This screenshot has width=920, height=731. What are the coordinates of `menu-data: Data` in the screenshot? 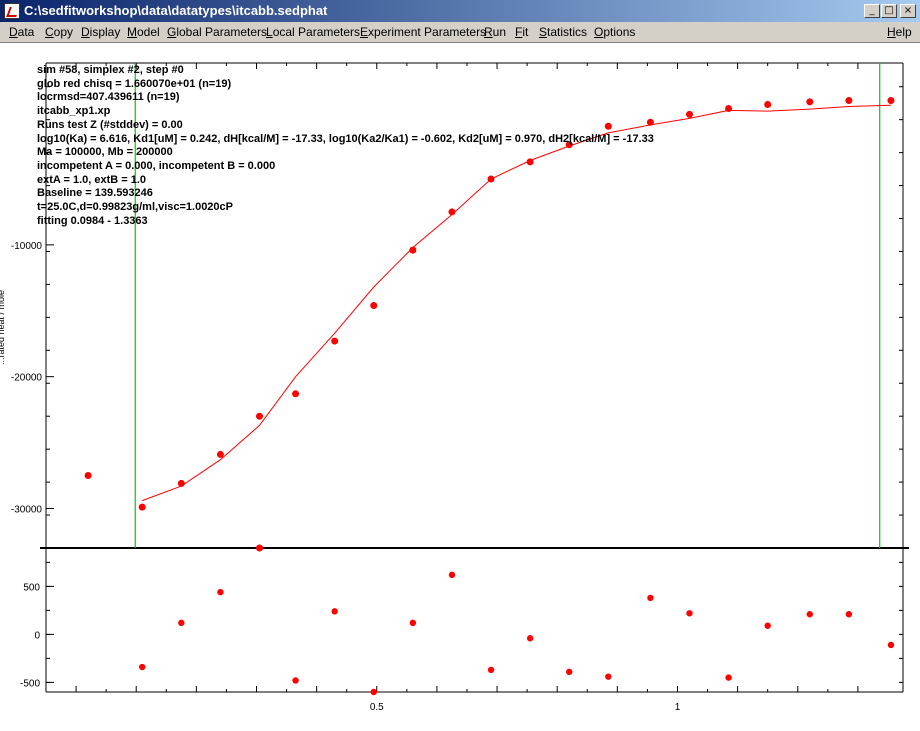 It's located at (21, 32).